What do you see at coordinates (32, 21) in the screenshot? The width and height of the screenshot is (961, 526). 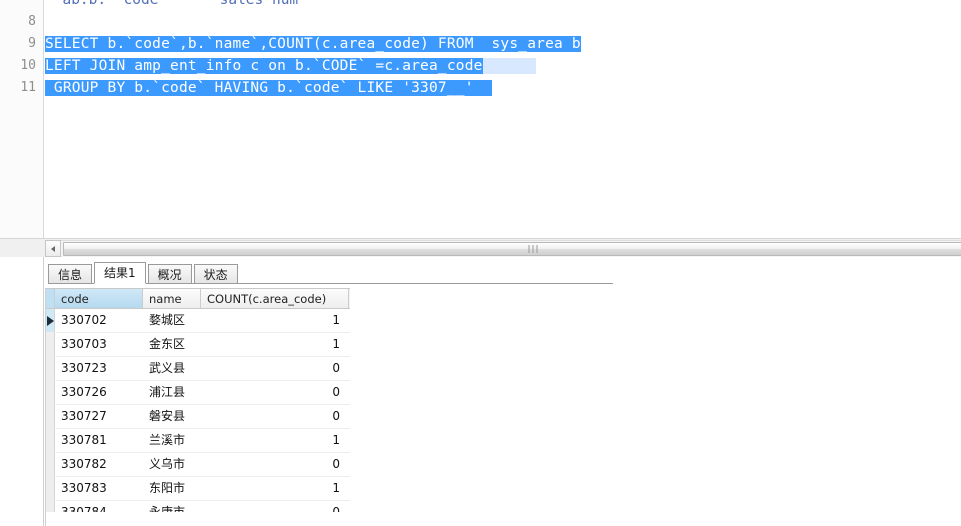 I see `line-number: 8` at bounding box center [32, 21].